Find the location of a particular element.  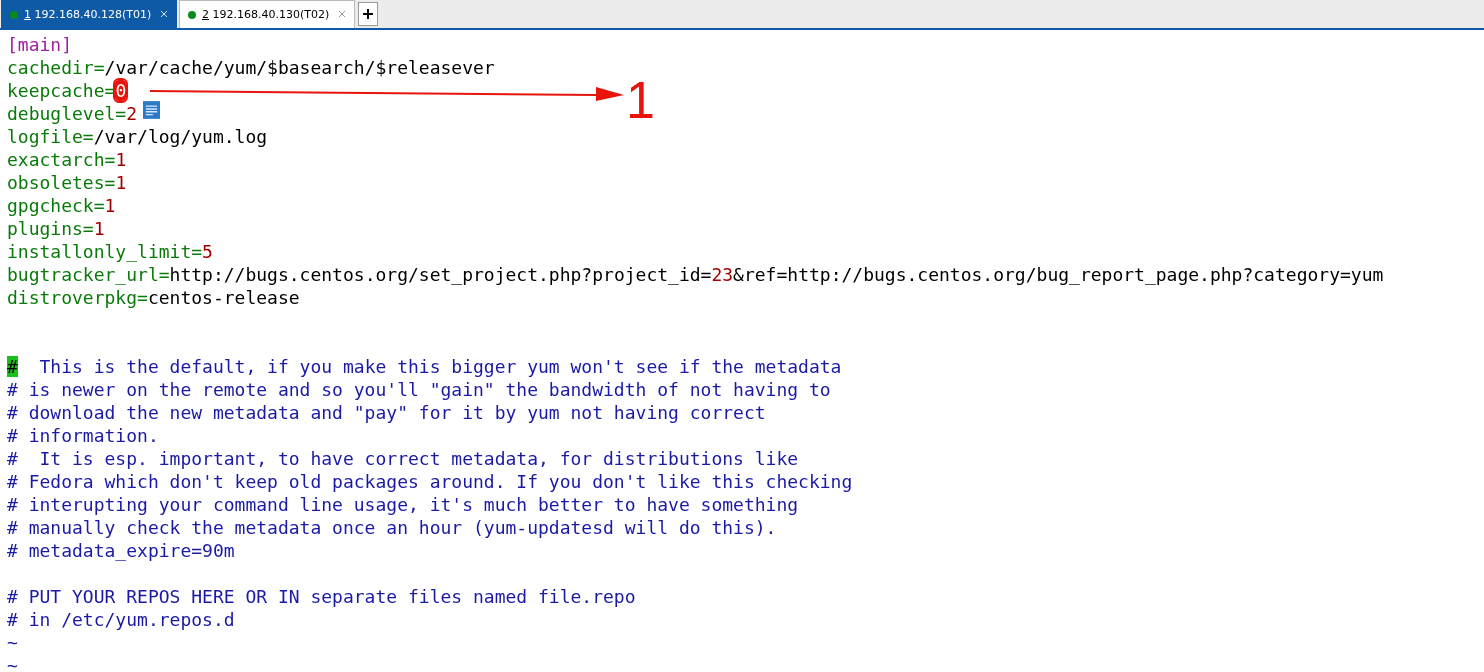

plus-icon is located at coordinates (368, 14).